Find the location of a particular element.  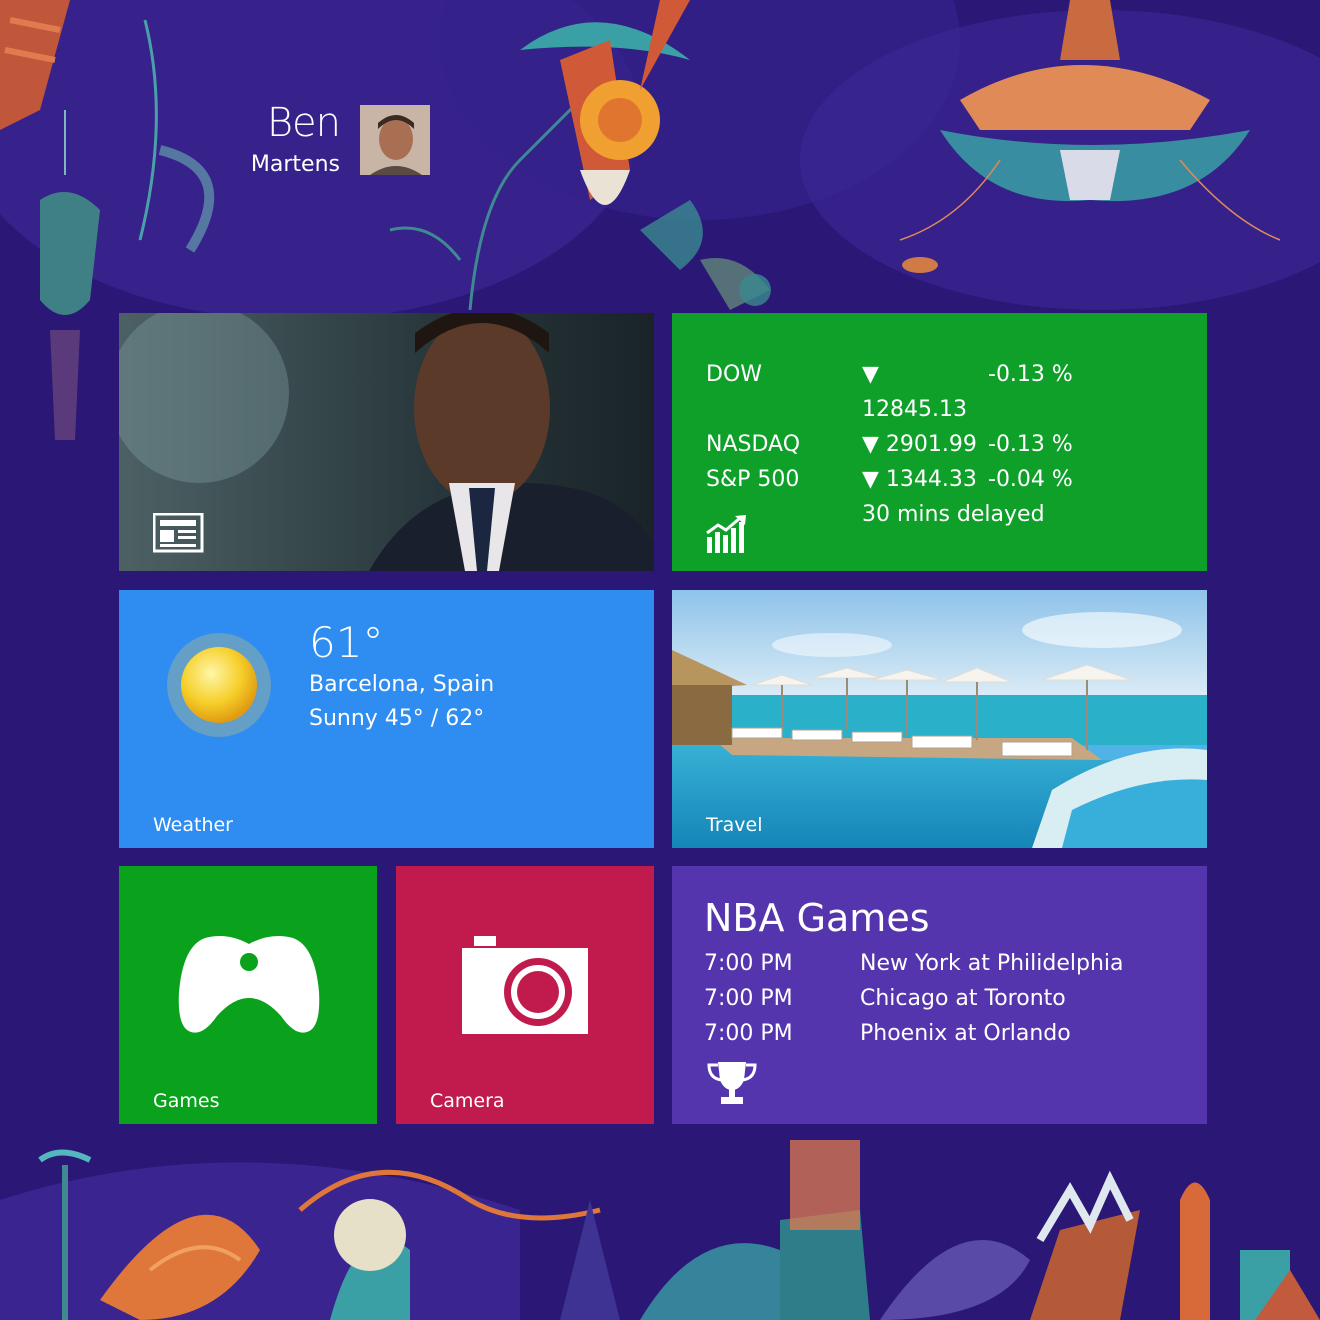

stock-row: S&P 500 ▼ 1344.33 -0.04 % is located at coordinates (897, 479).